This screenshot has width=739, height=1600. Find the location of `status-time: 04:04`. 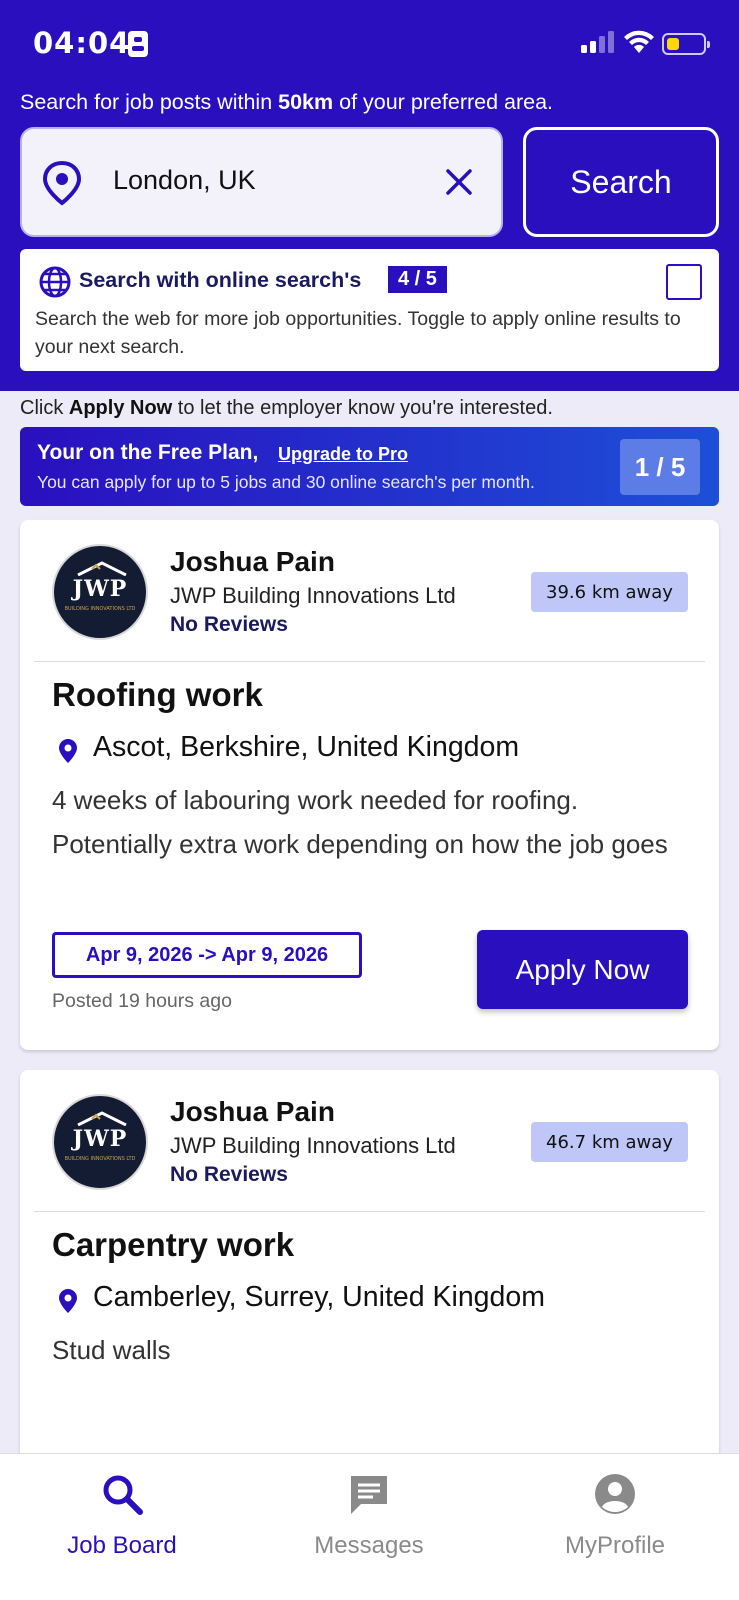

status-time: 04:04 is located at coordinates (82, 43).